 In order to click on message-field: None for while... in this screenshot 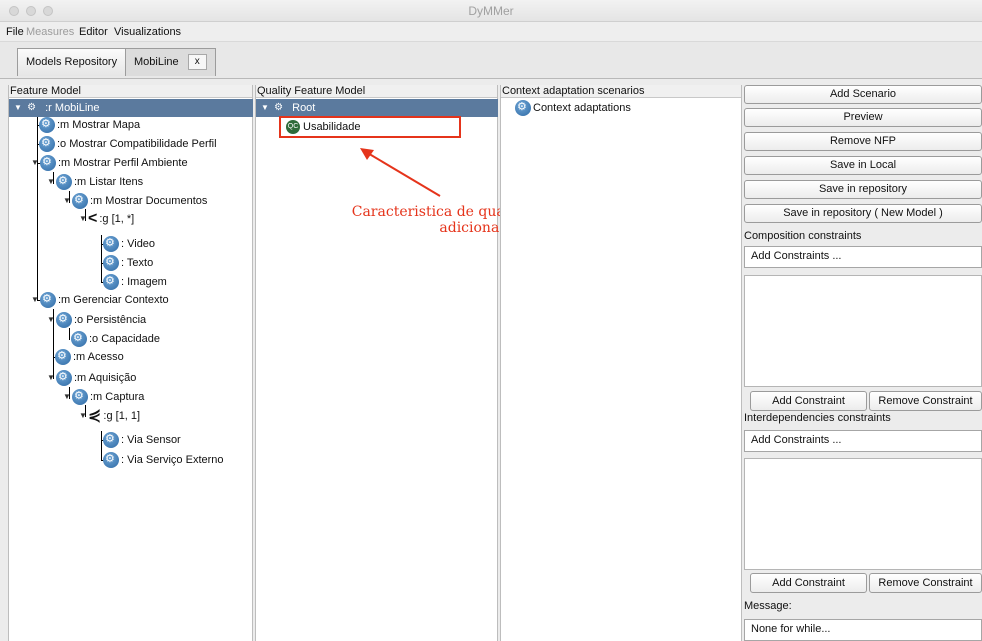, I will do `click(863, 630)`.